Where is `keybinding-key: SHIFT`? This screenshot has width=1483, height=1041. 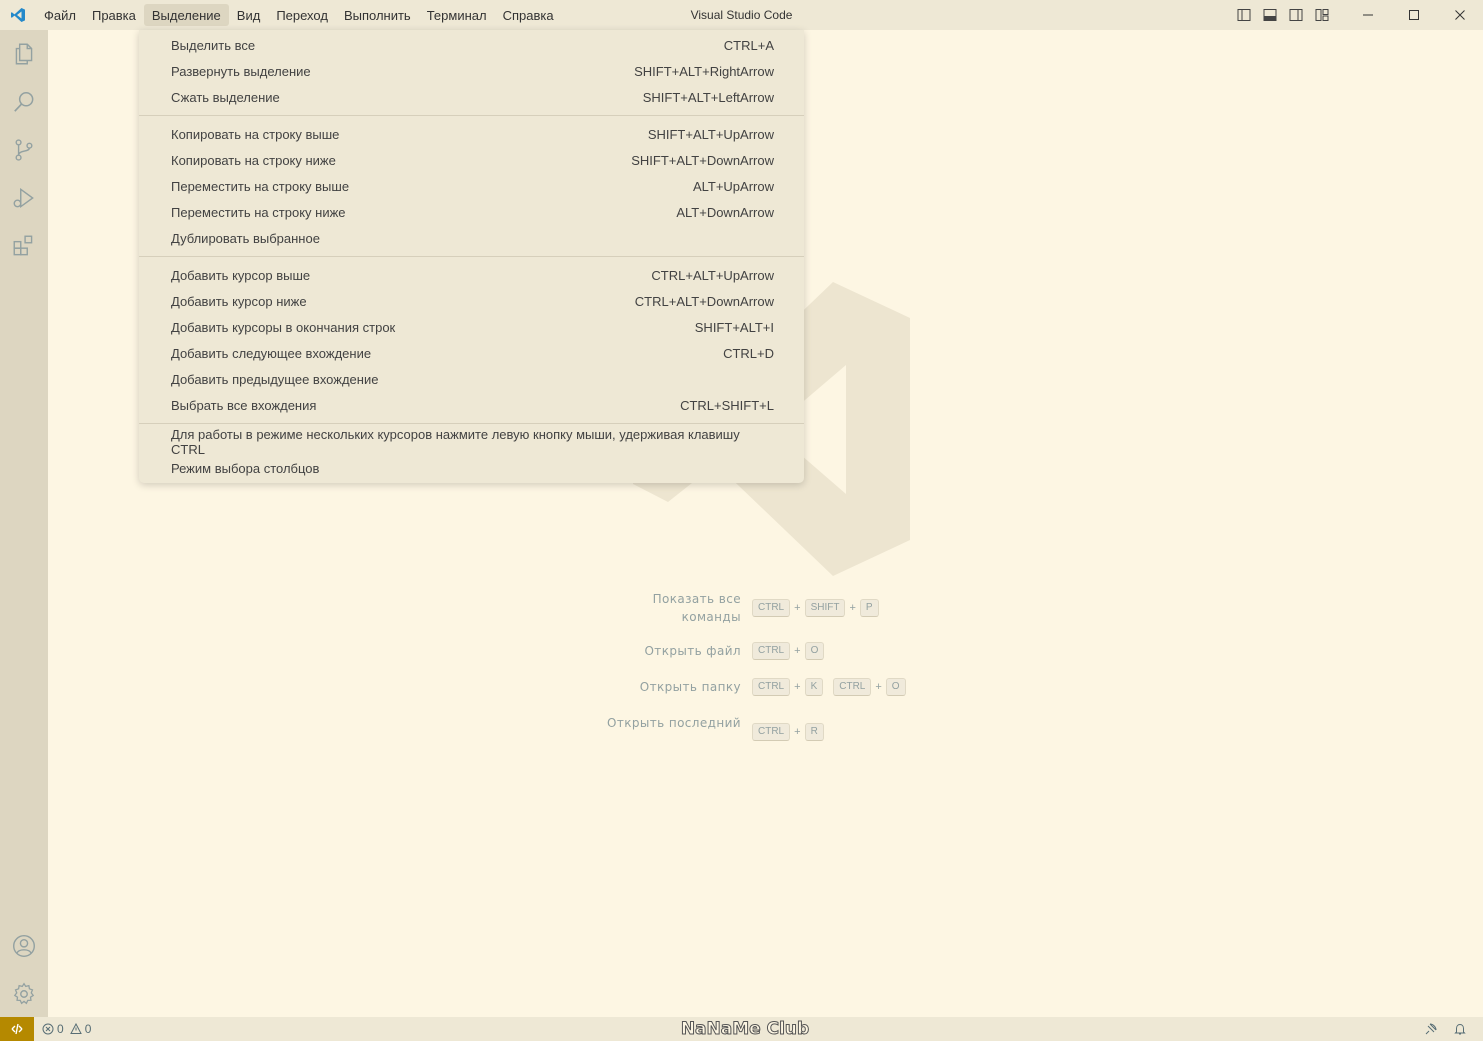 keybinding-key: SHIFT is located at coordinates (825, 608).